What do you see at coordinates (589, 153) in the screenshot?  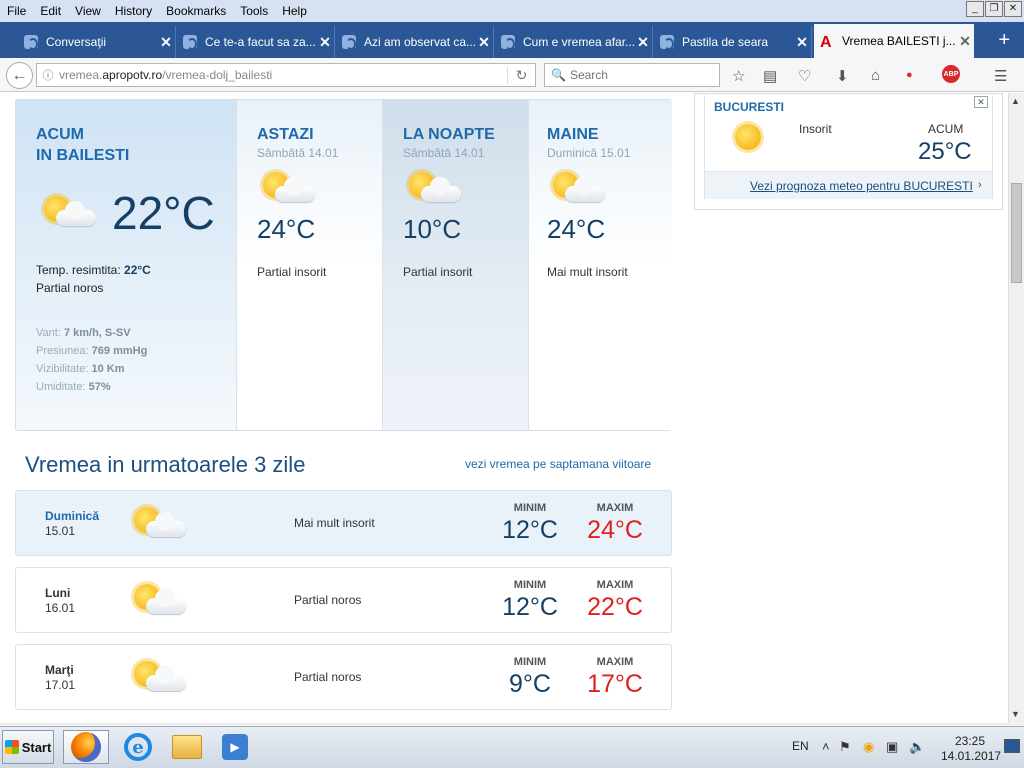 I see `period-date: Duminică 15.01` at bounding box center [589, 153].